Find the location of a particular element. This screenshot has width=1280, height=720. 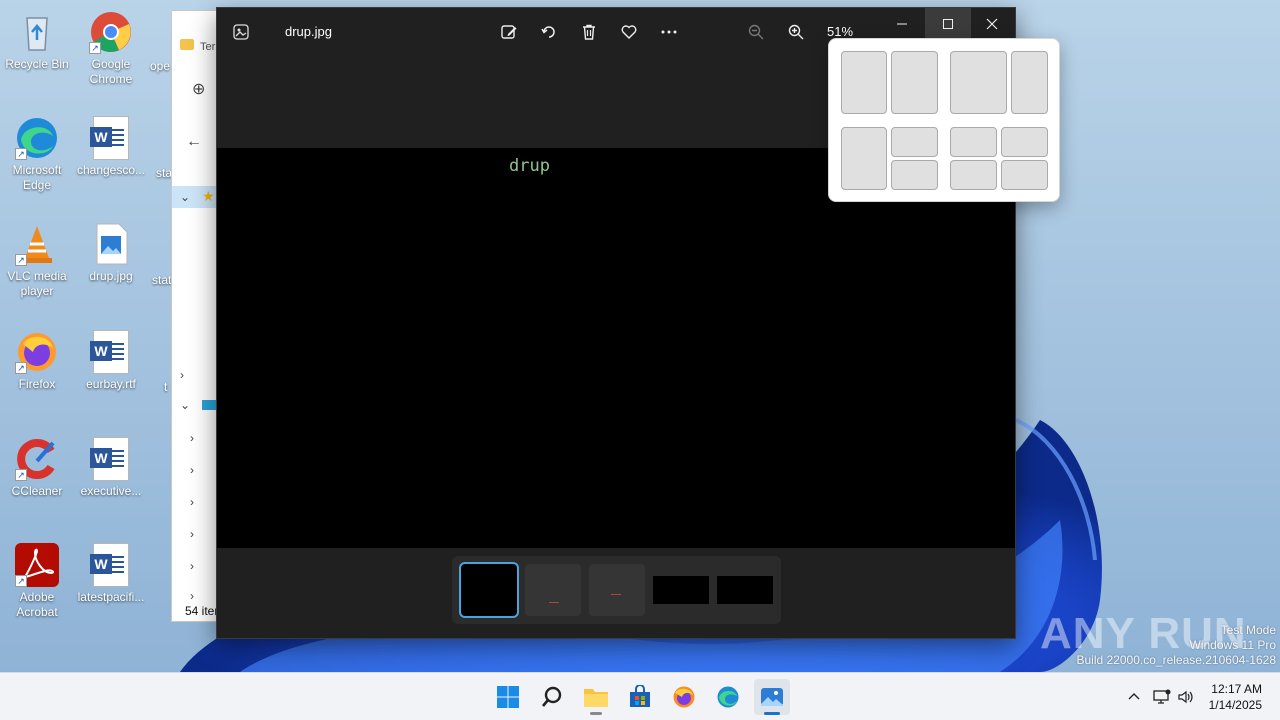

recycle-bin-icon is located at coordinates (37, 32).